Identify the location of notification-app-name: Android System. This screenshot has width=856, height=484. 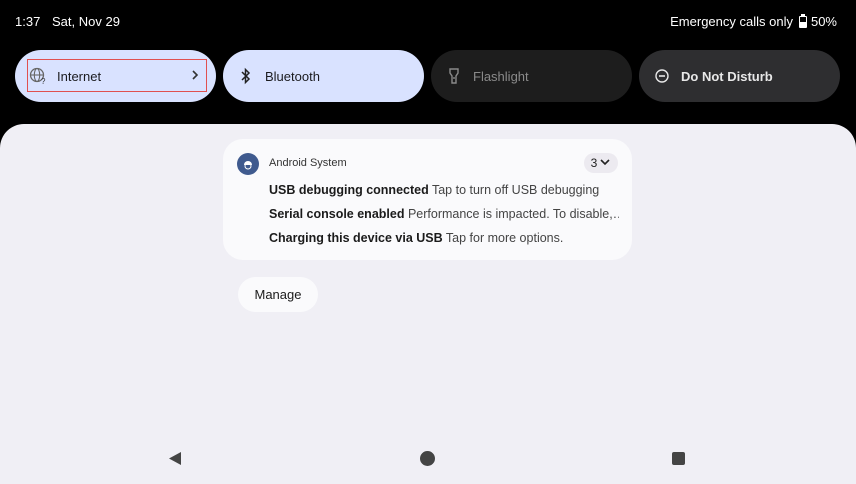
(308, 163).